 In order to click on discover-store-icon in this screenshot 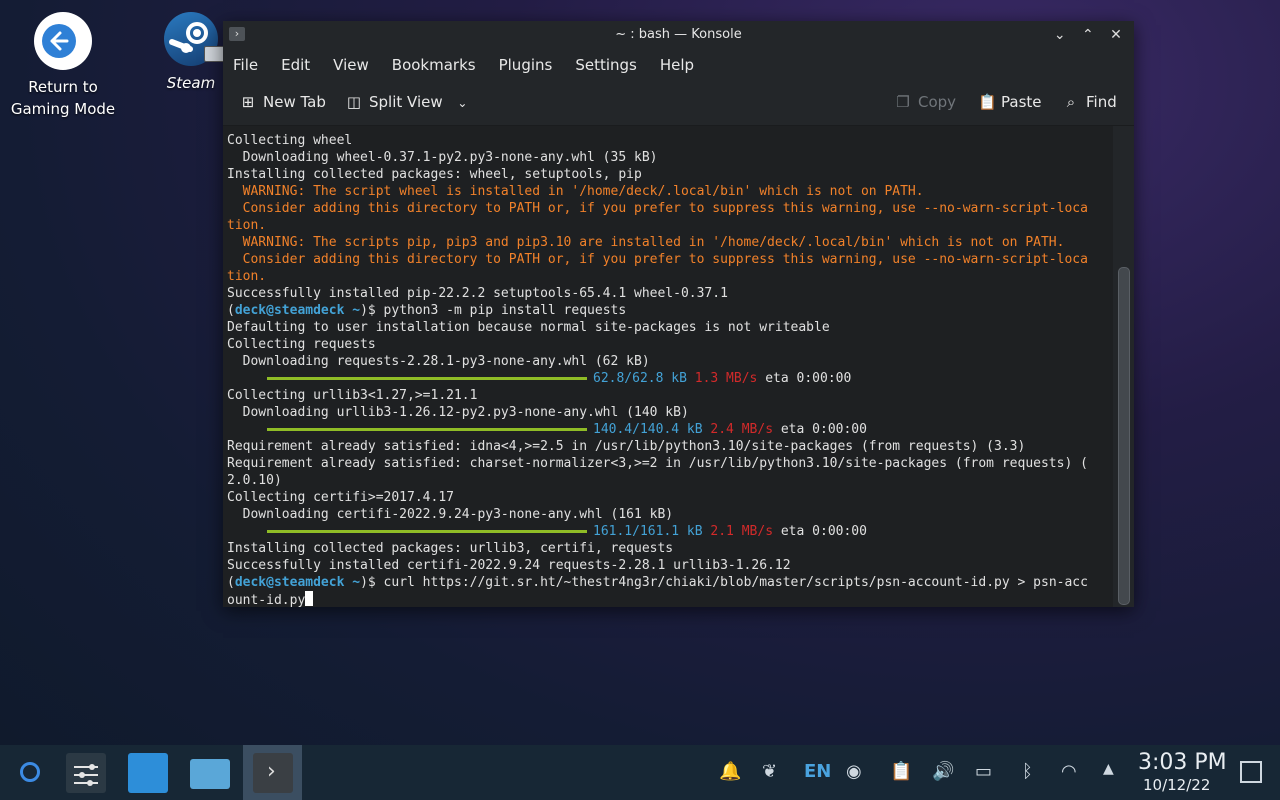, I will do `click(148, 773)`.